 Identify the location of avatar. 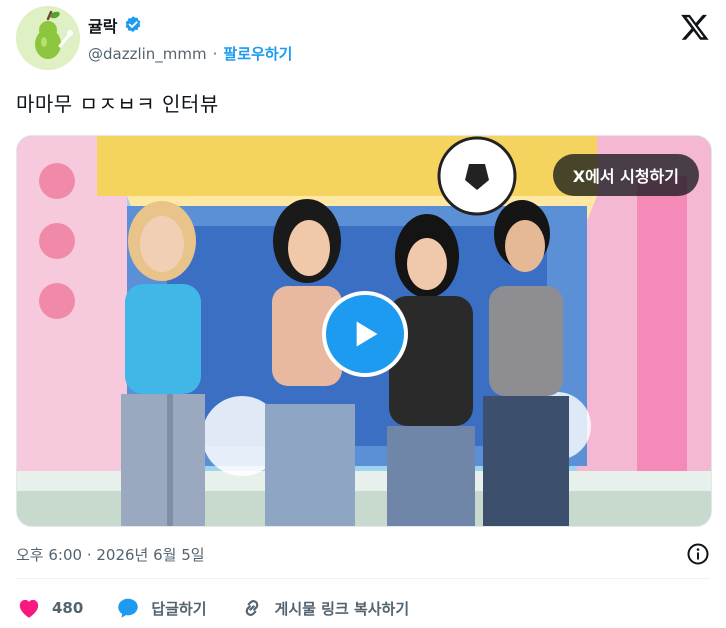
(48, 38).